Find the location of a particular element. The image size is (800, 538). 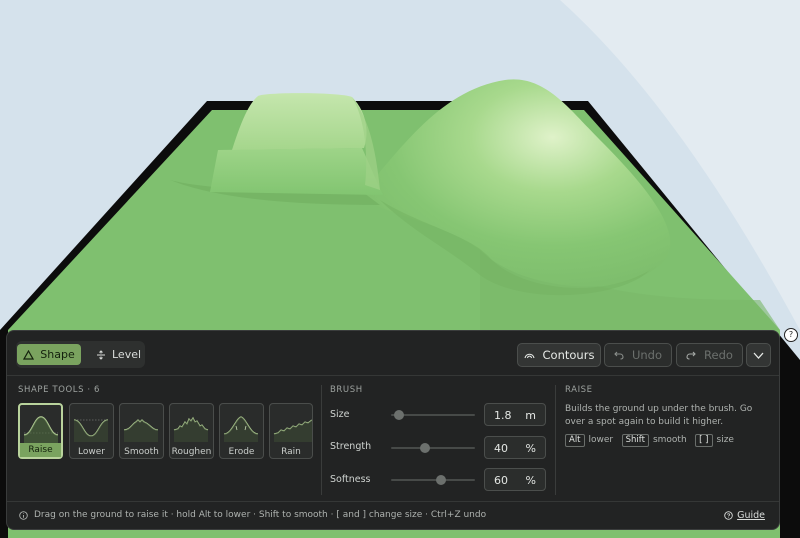

info-heading: RAISE is located at coordinates (579, 390).